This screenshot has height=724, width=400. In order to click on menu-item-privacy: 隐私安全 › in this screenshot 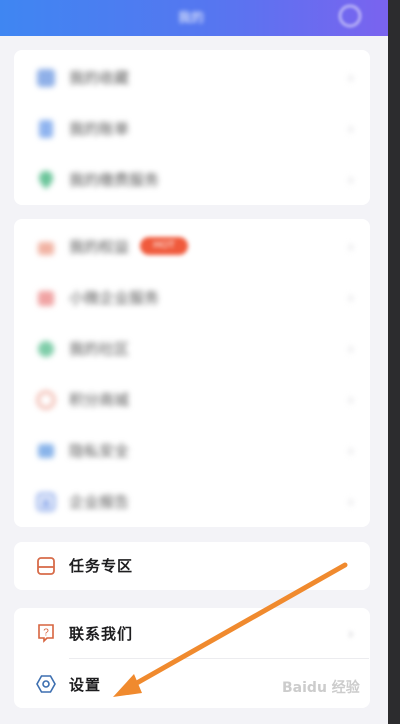, I will do `click(192, 450)`.